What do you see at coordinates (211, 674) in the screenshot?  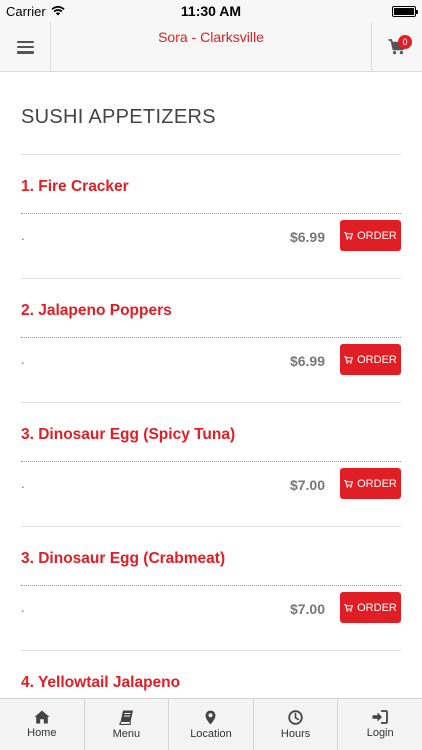 I see `menu-item: 4. Yellowtail Jalapeno` at bounding box center [211, 674].